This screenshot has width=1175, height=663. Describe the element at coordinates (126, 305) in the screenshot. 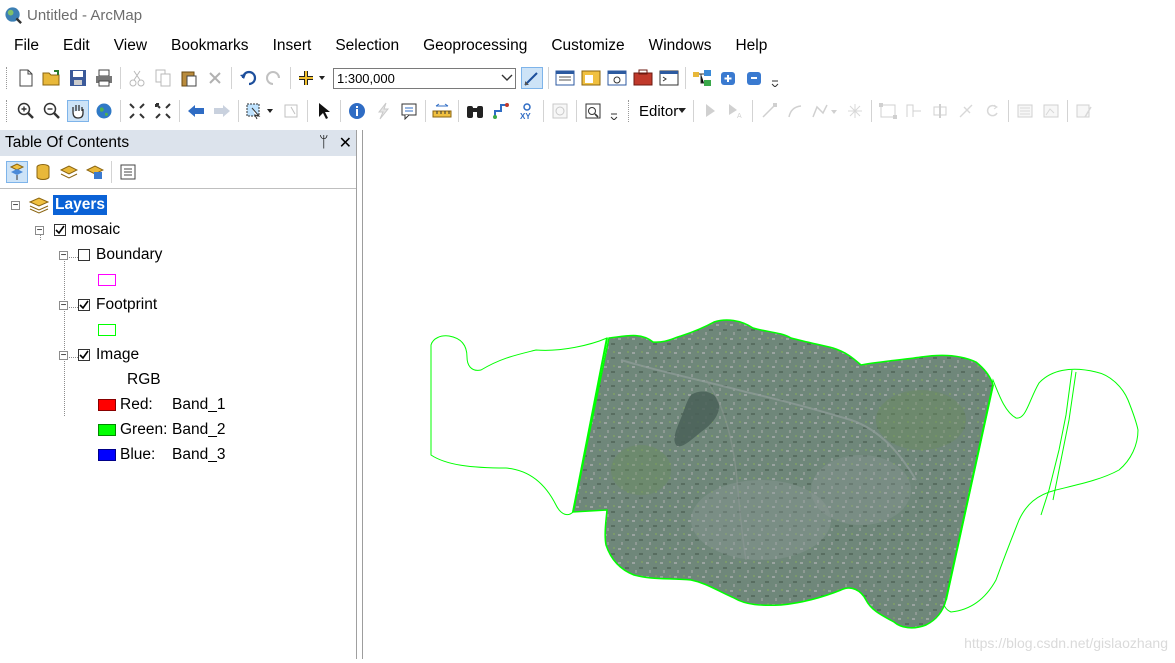

I see `footprint-layer-label: Footprint` at that location.